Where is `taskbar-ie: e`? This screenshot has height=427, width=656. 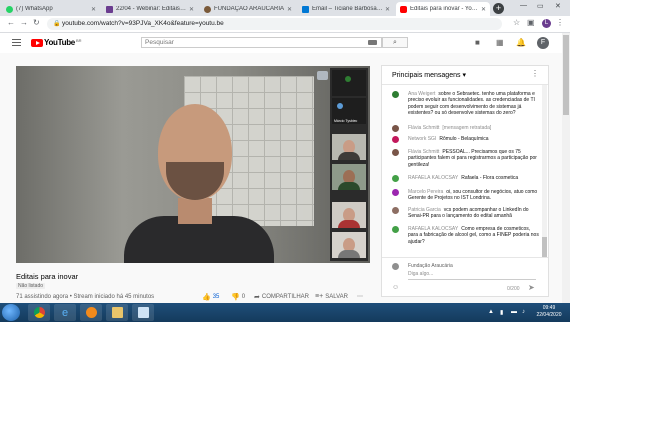 taskbar-ie: e is located at coordinates (65, 312).